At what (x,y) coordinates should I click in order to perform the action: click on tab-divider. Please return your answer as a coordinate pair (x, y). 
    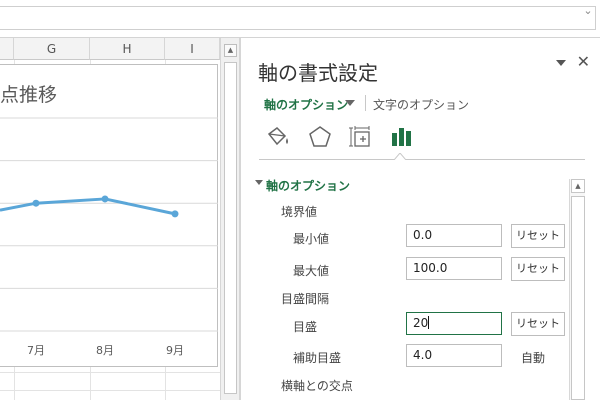
    Looking at the image, I should click on (365, 103).